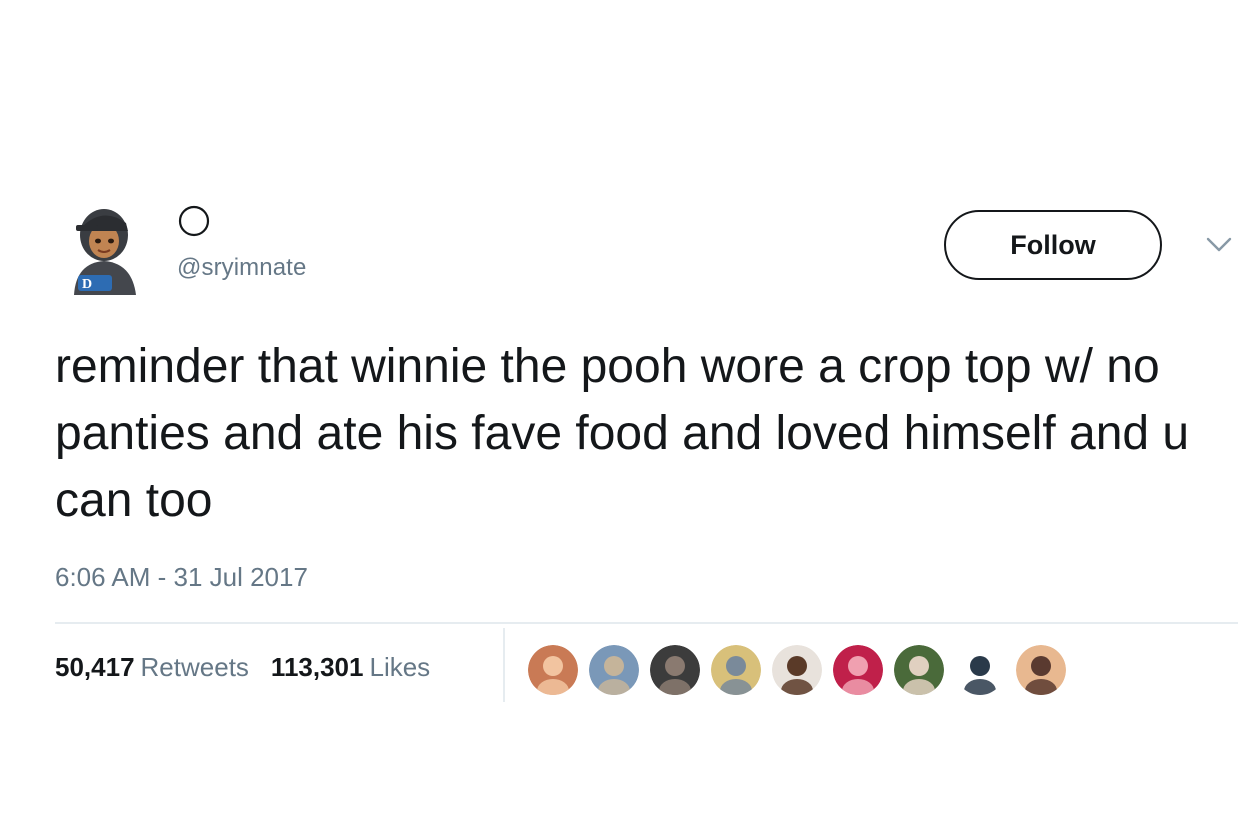 This screenshot has width=1250, height=830. I want to click on retweets-count: 50,417, so click(95, 667).